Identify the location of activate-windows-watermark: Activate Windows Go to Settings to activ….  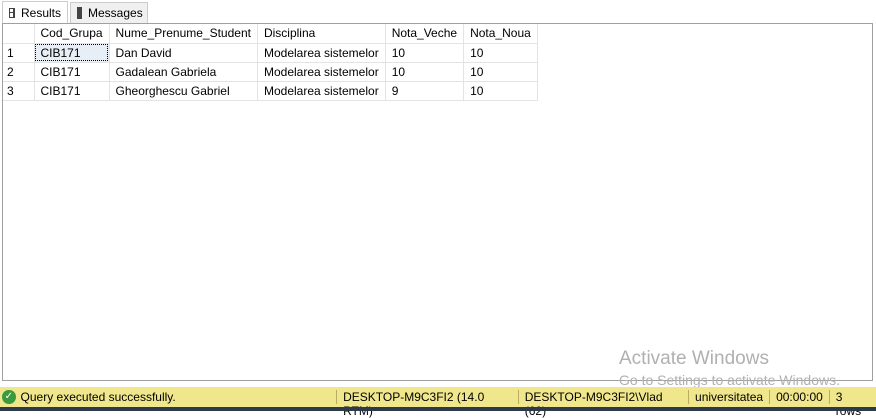
(729, 368).